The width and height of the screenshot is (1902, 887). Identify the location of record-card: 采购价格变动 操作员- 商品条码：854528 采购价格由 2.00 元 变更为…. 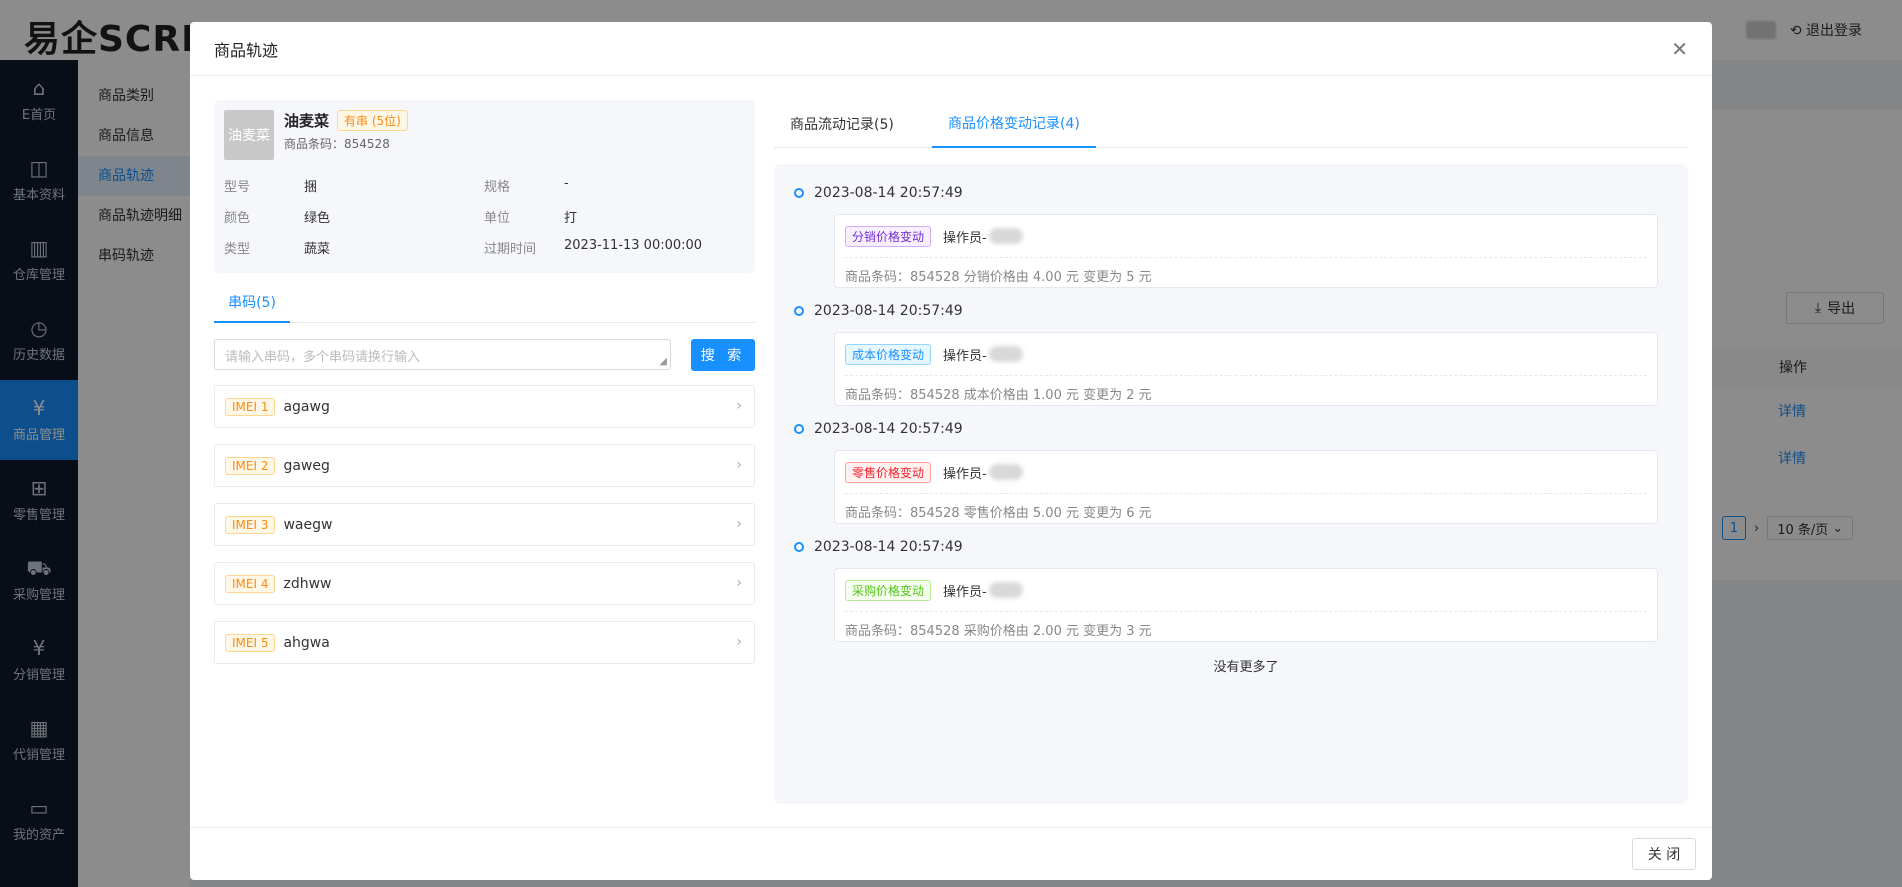
(1246, 605).